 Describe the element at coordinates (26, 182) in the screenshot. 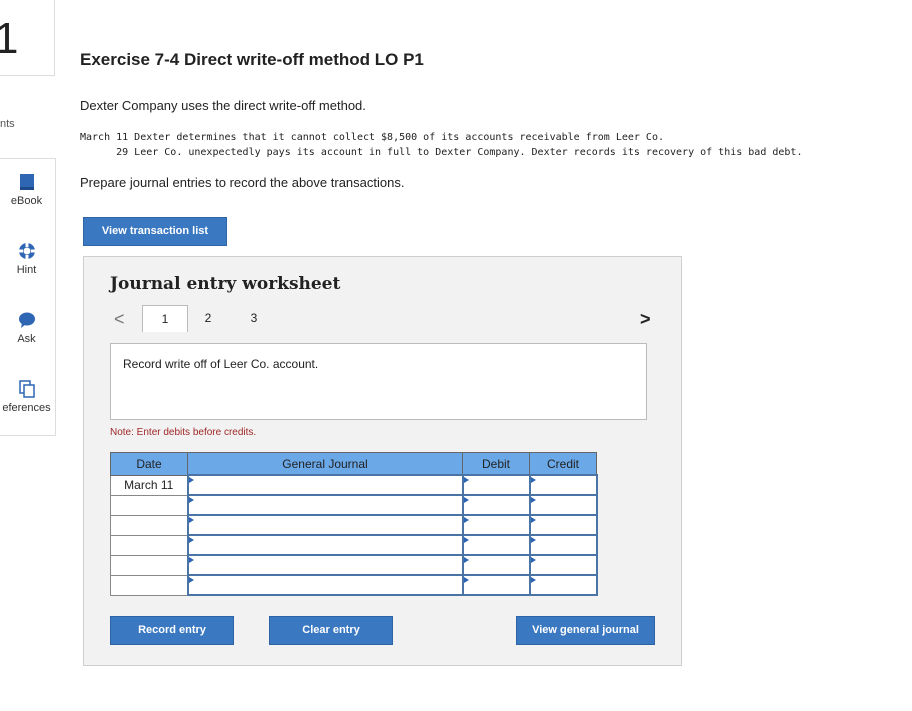

I see `ebook-icon` at that location.